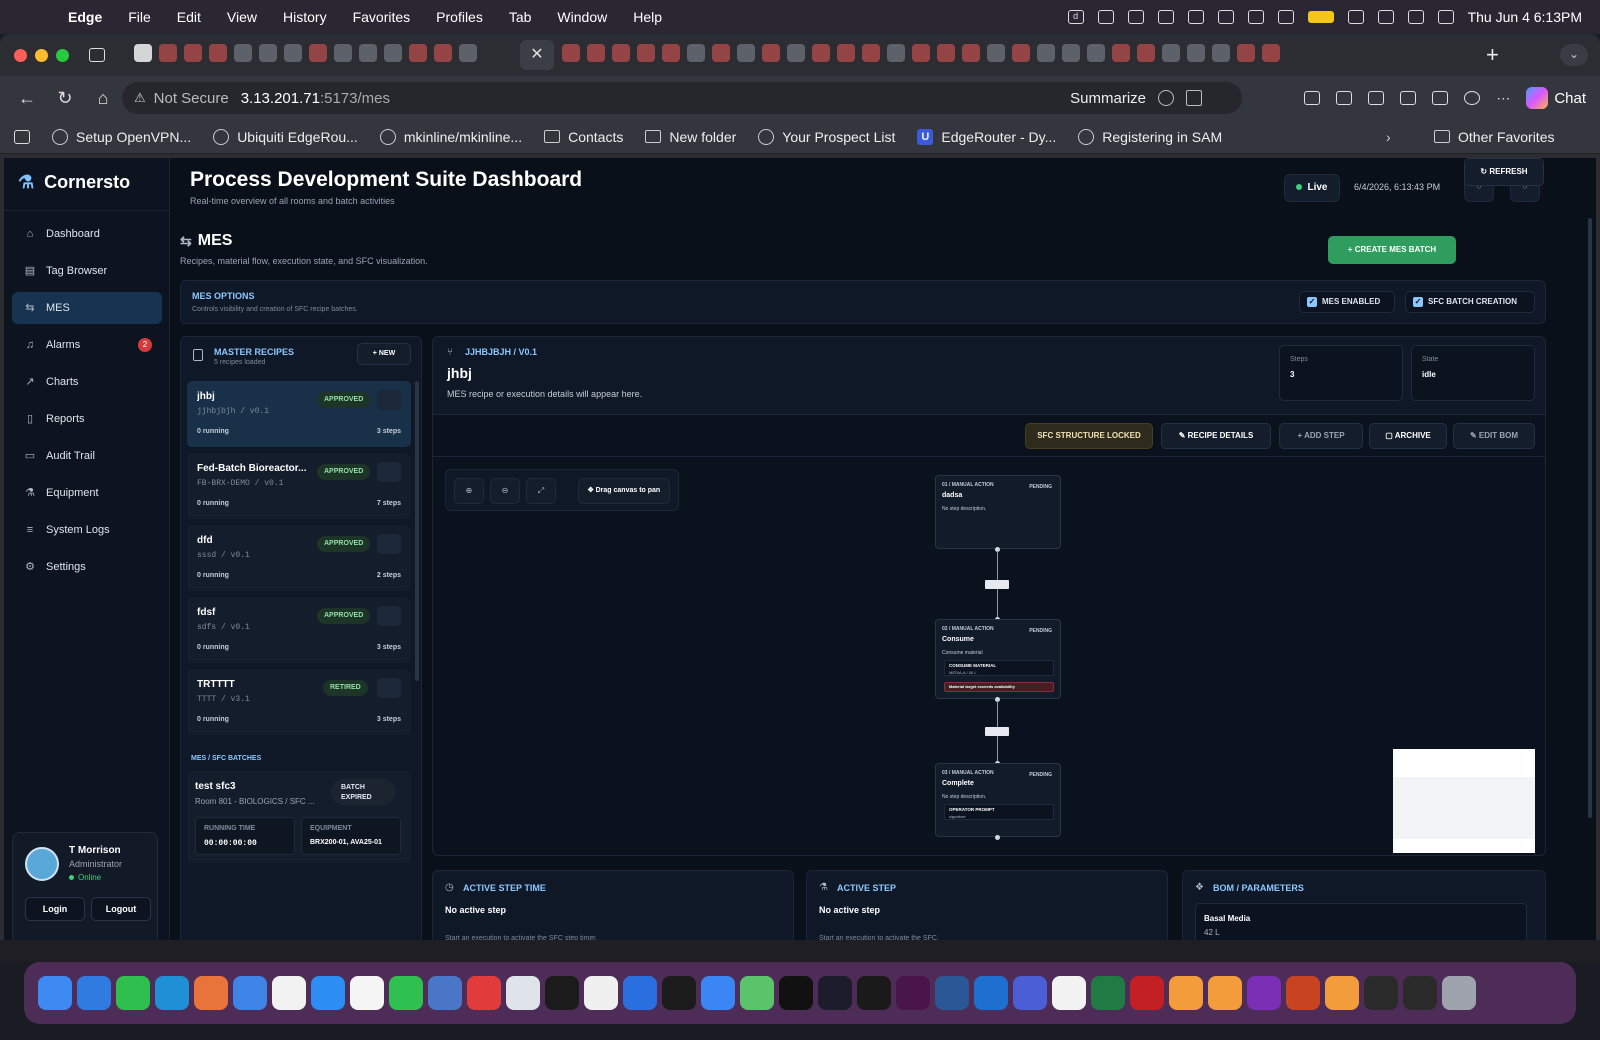  Describe the element at coordinates (417, 531) in the screenshot. I see `recipe-list-scrollbar` at that location.